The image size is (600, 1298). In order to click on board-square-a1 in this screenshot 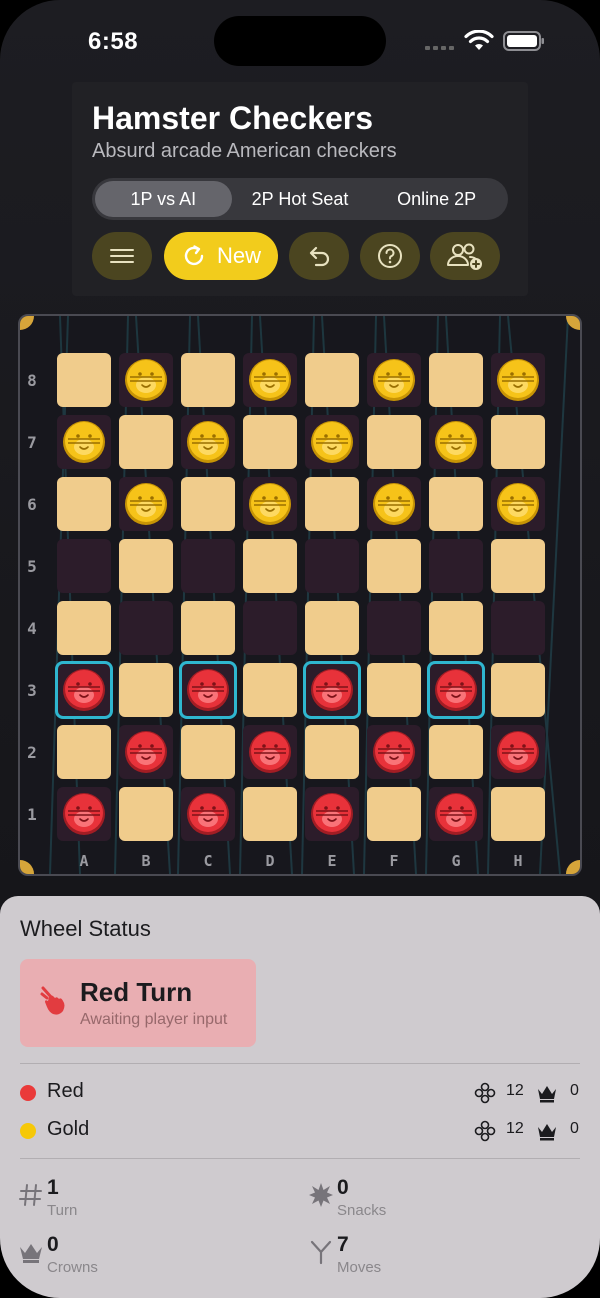, I will do `click(84, 814)`.